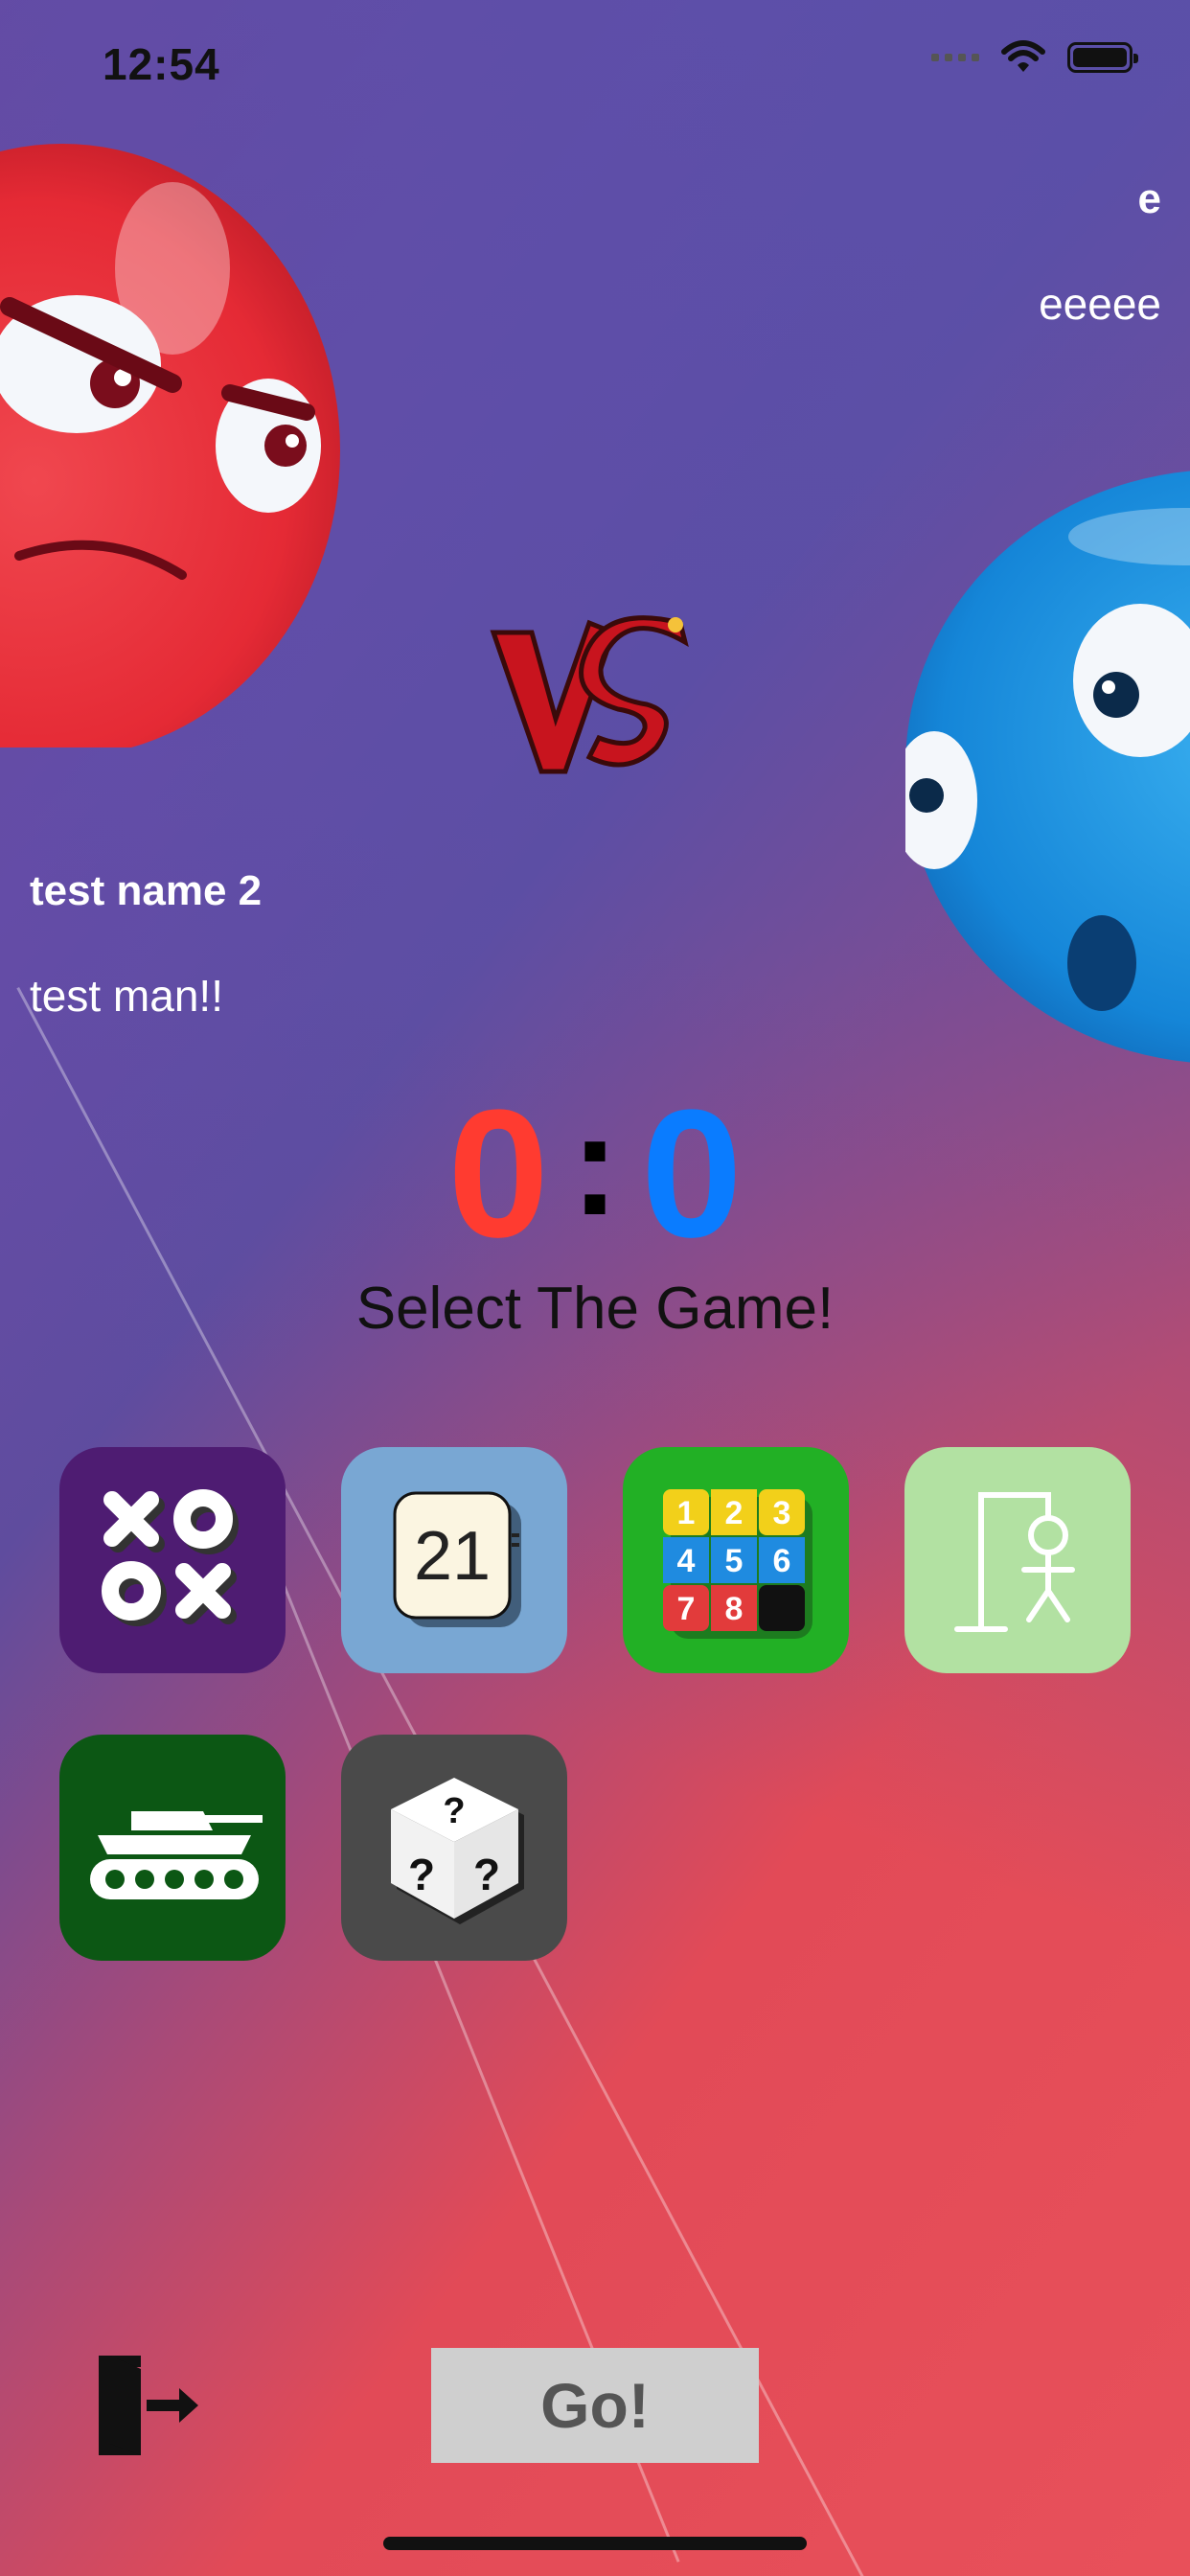  What do you see at coordinates (1100, 304) in the screenshot?
I see `opponent-status: eeeee` at bounding box center [1100, 304].